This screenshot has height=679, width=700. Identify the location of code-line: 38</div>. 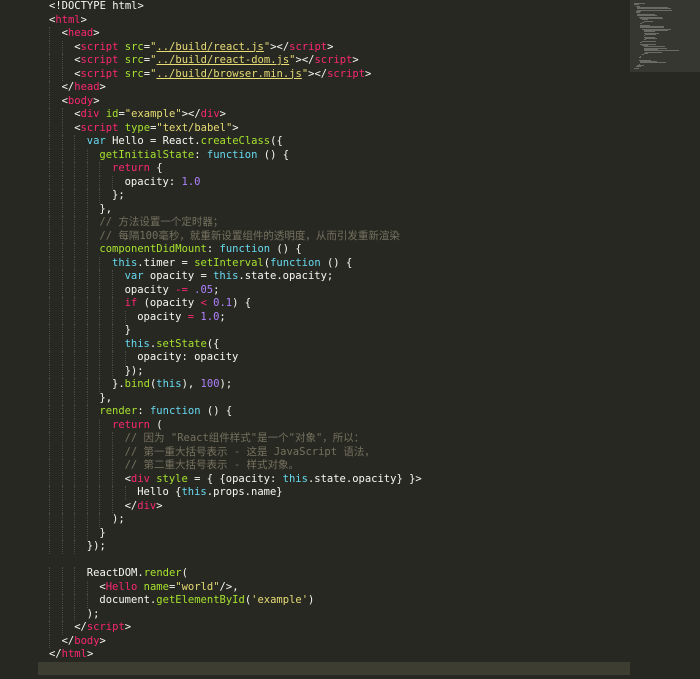
(334, 506).